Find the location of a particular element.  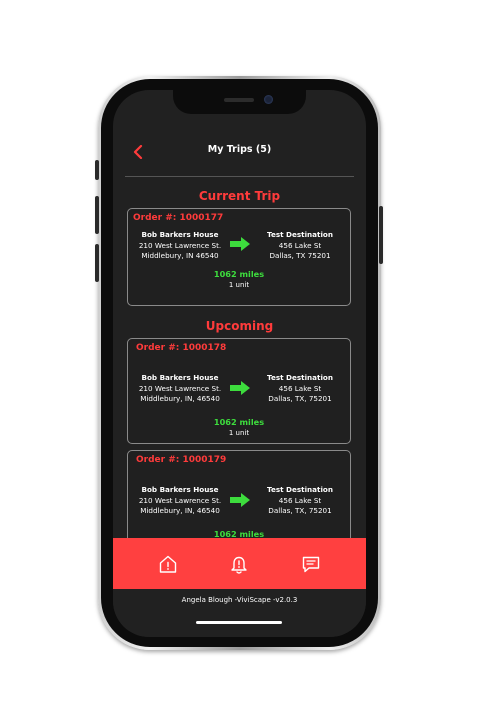

section-title-current: Current Trip is located at coordinates (239, 196).